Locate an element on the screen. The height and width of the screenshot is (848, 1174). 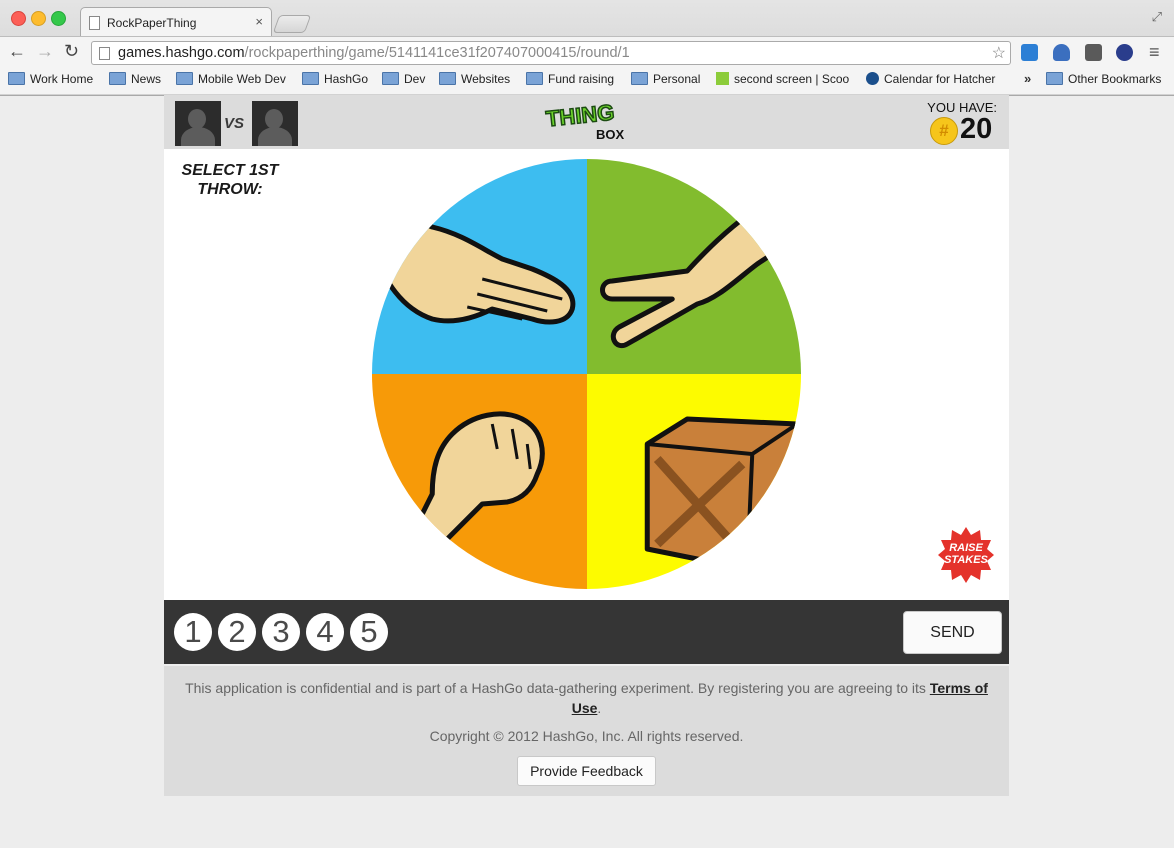
reload-icon: ↻ is located at coordinates (71, 51).